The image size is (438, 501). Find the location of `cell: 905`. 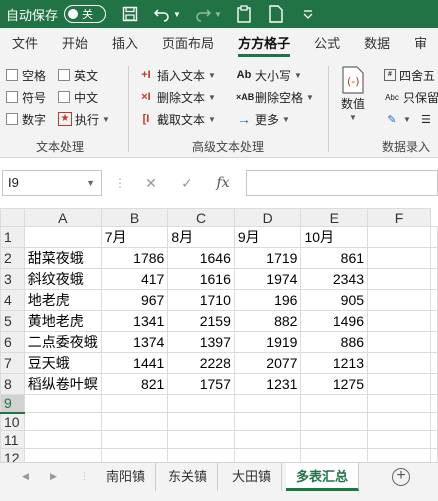

cell: 905 is located at coordinates (334, 300).